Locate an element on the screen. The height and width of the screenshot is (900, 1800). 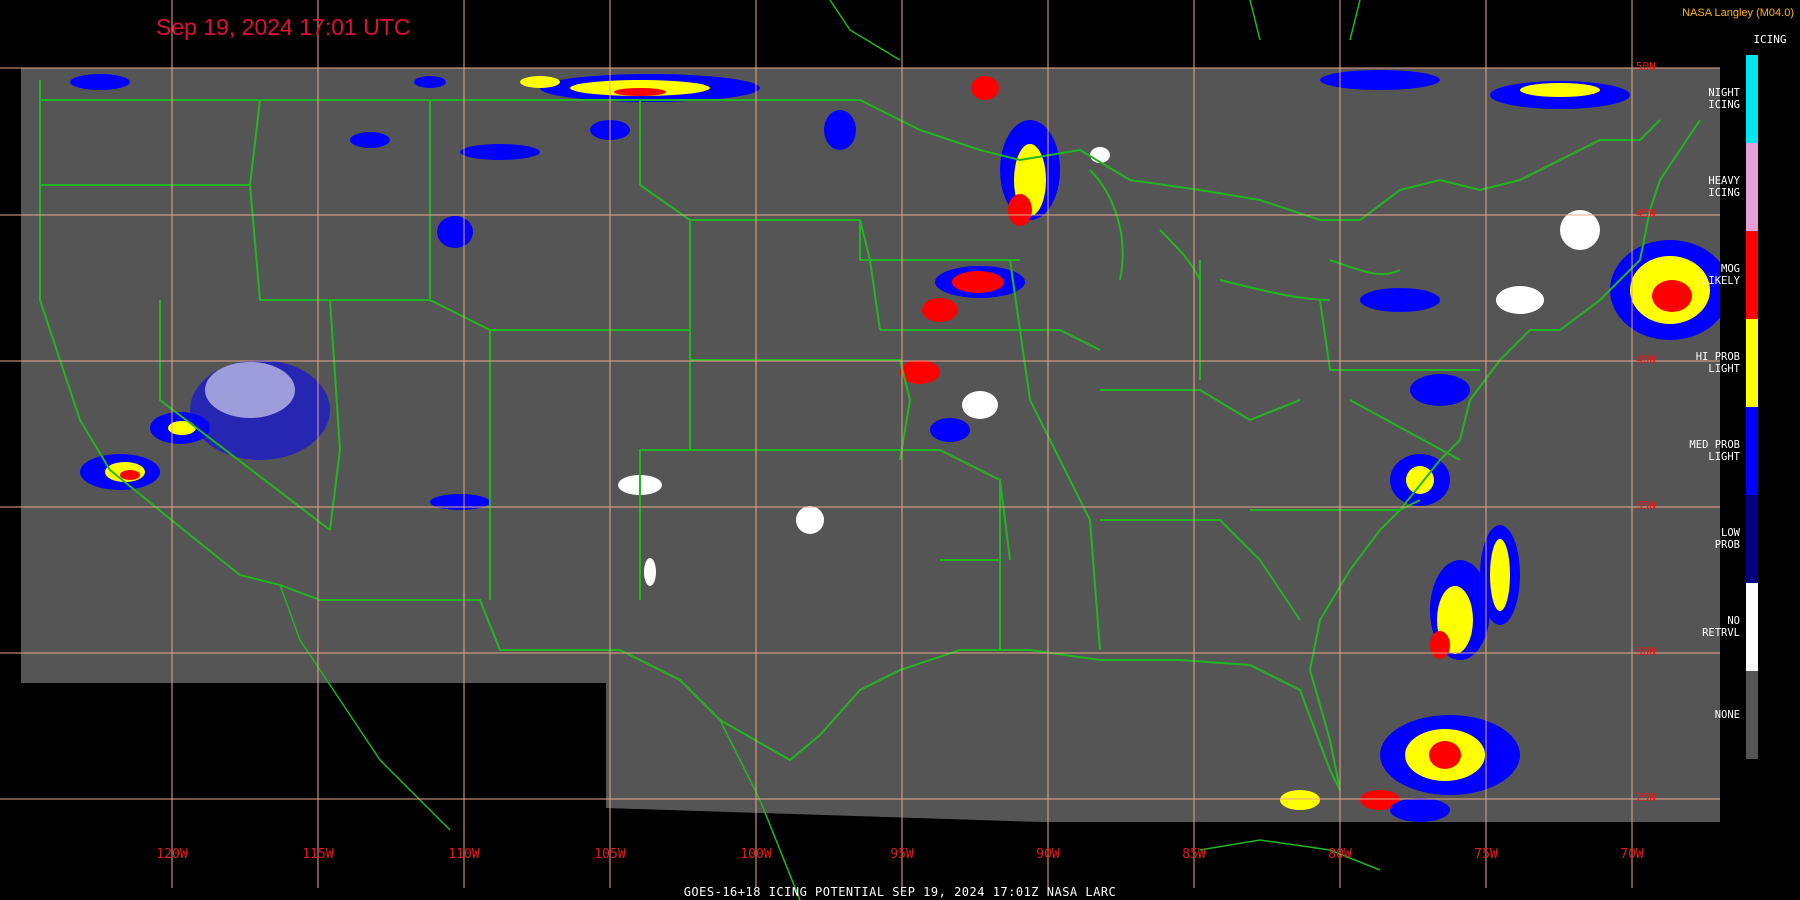
longitude-label: 115W is located at coordinates (317, 854).